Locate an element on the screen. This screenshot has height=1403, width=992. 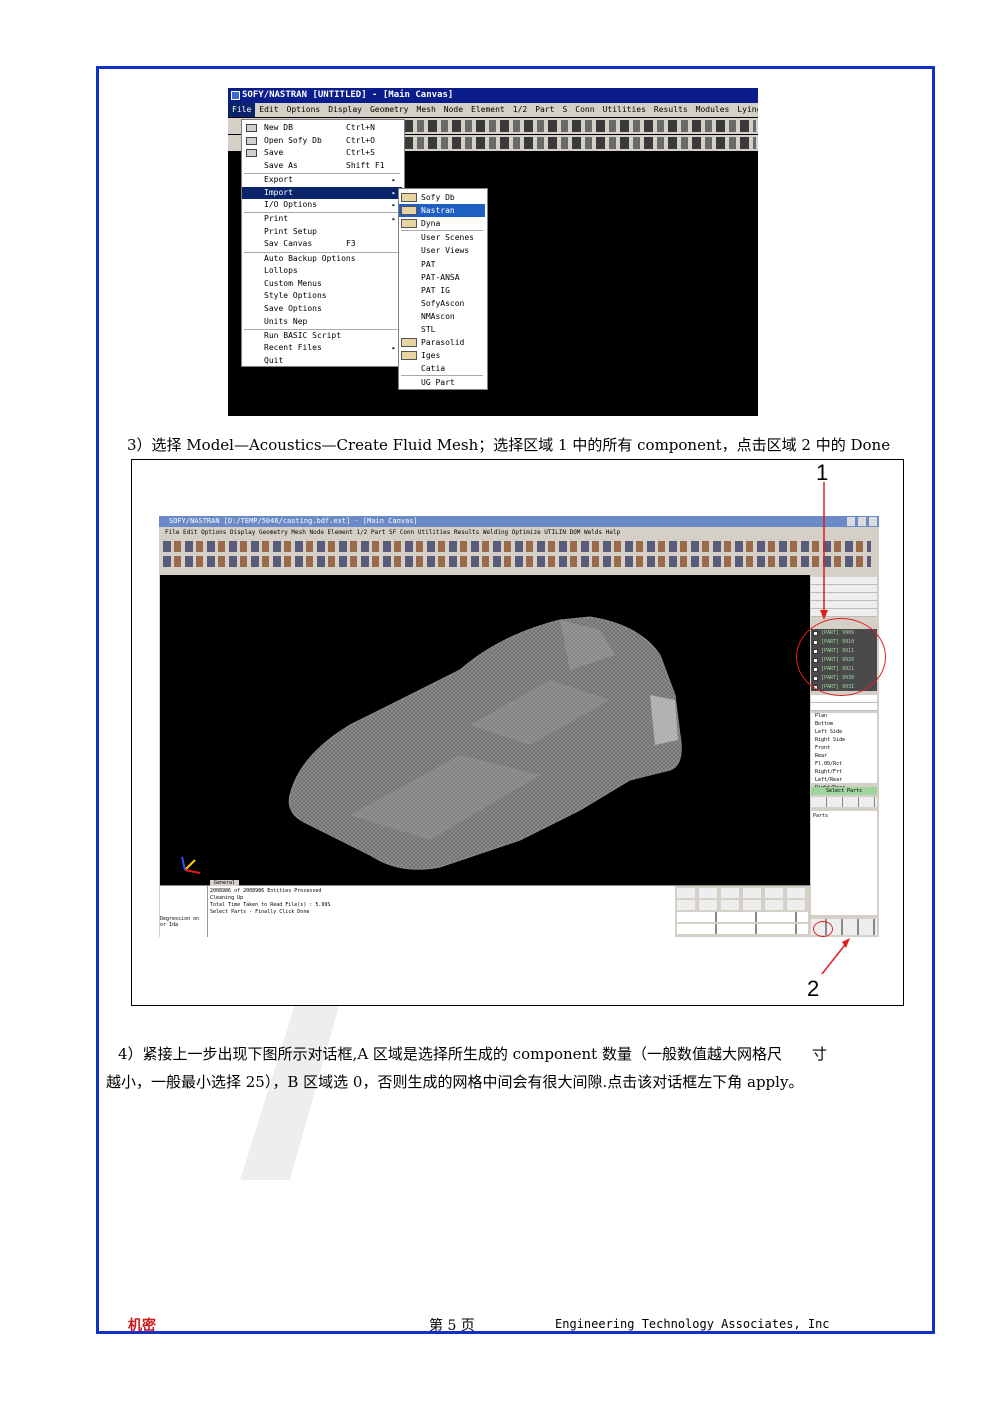
import-item-user-scenes: User Scenes is located at coordinates (442, 237).